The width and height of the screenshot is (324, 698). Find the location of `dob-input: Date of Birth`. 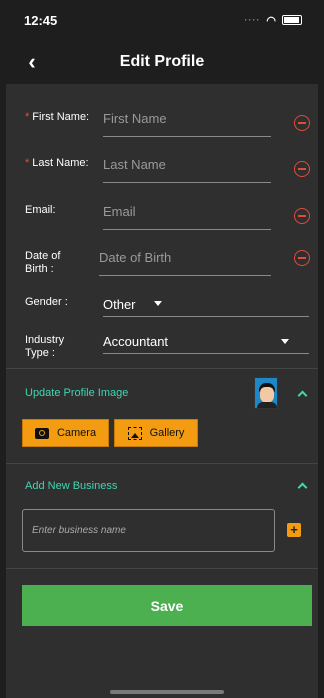

dob-input: Date of Birth is located at coordinates (185, 263).